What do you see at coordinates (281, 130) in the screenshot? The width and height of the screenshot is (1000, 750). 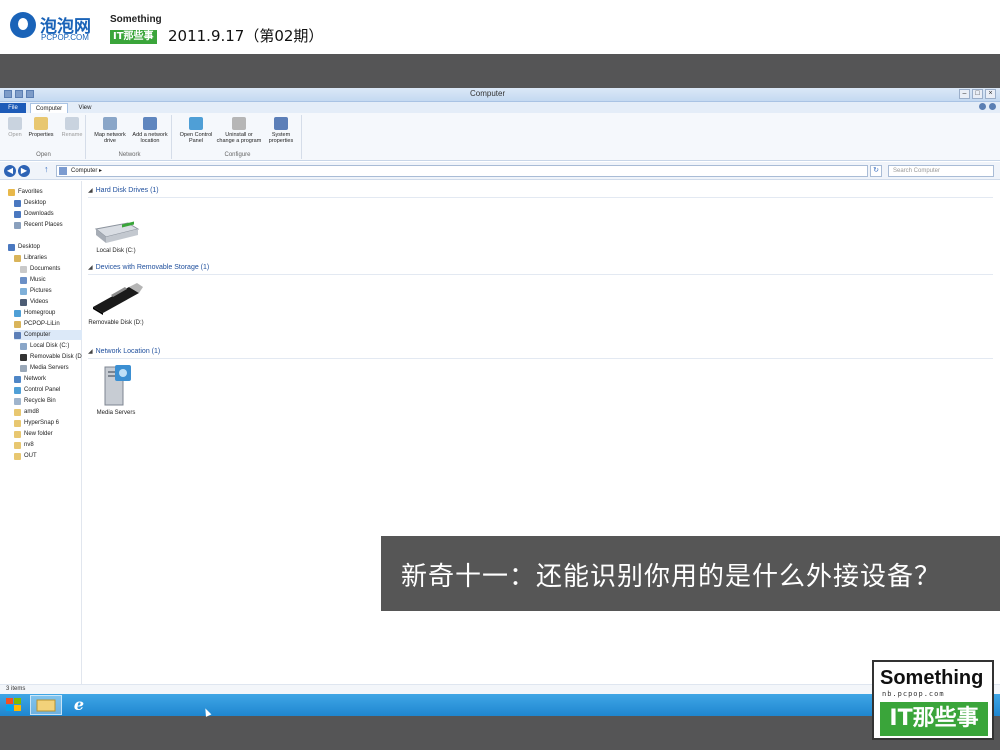 I see `system-properties-button: System properties` at bounding box center [281, 130].